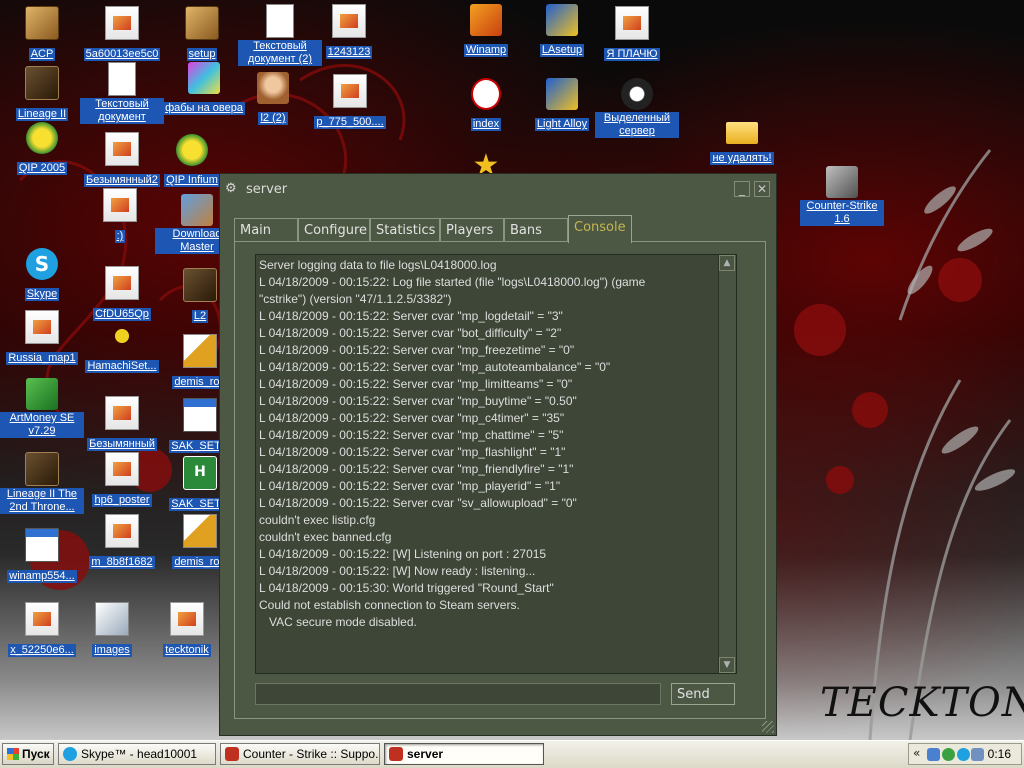 This screenshot has height=768, width=1024. I want to click on task-label: server, so click(425, 754).